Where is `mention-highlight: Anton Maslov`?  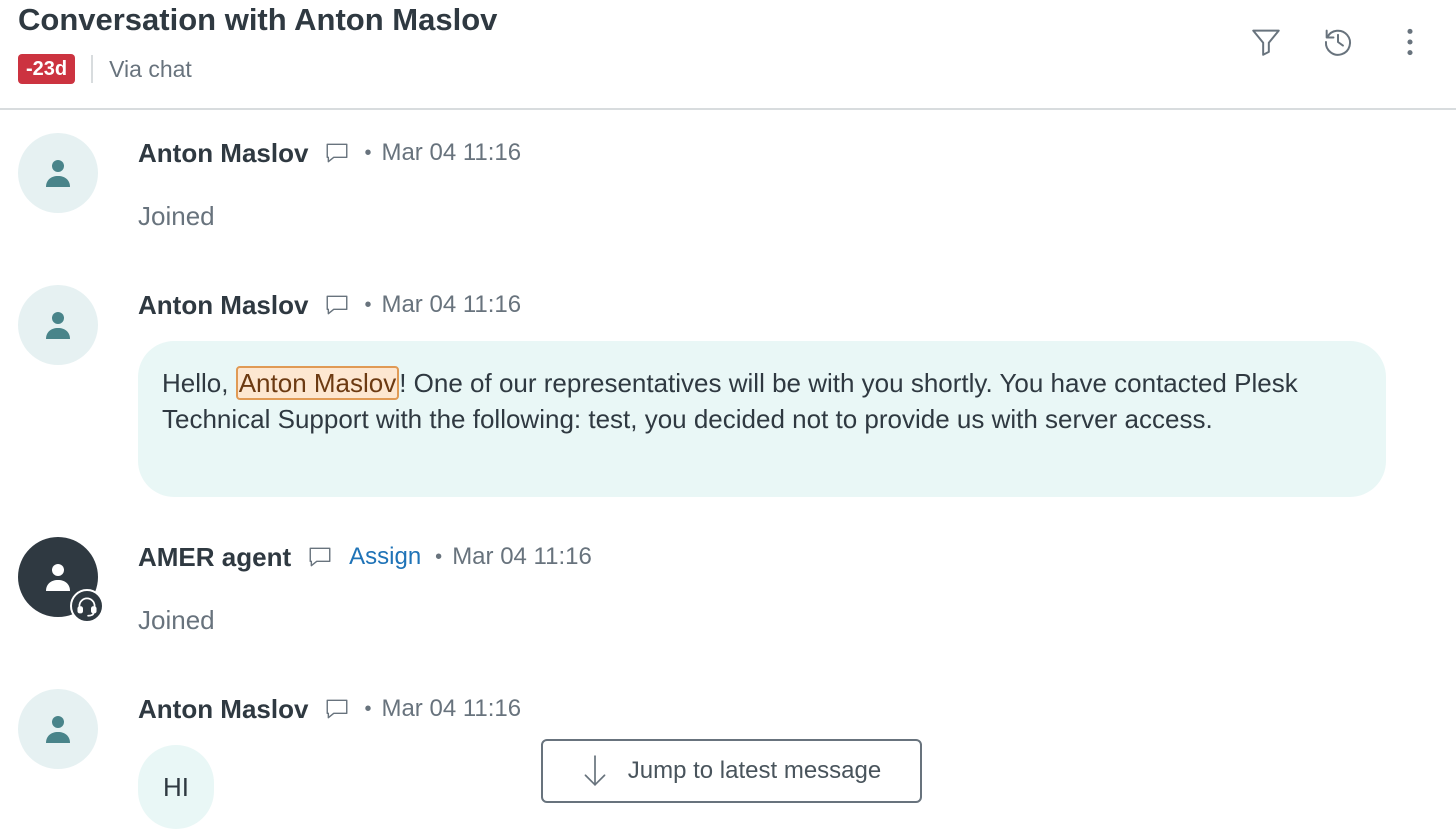 mention-highlight: Anton Maslov is located at coordinates (317, 383).